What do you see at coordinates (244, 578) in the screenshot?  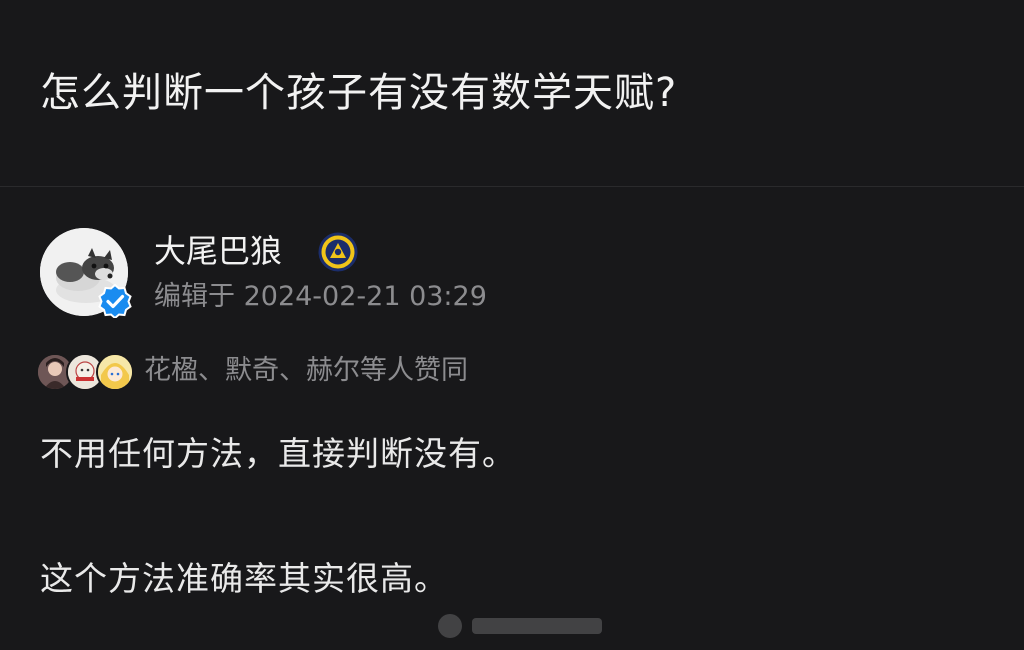 I see `answer-paragraph: 这个方法准确率其实很高。` at bounding box center [244, 578].